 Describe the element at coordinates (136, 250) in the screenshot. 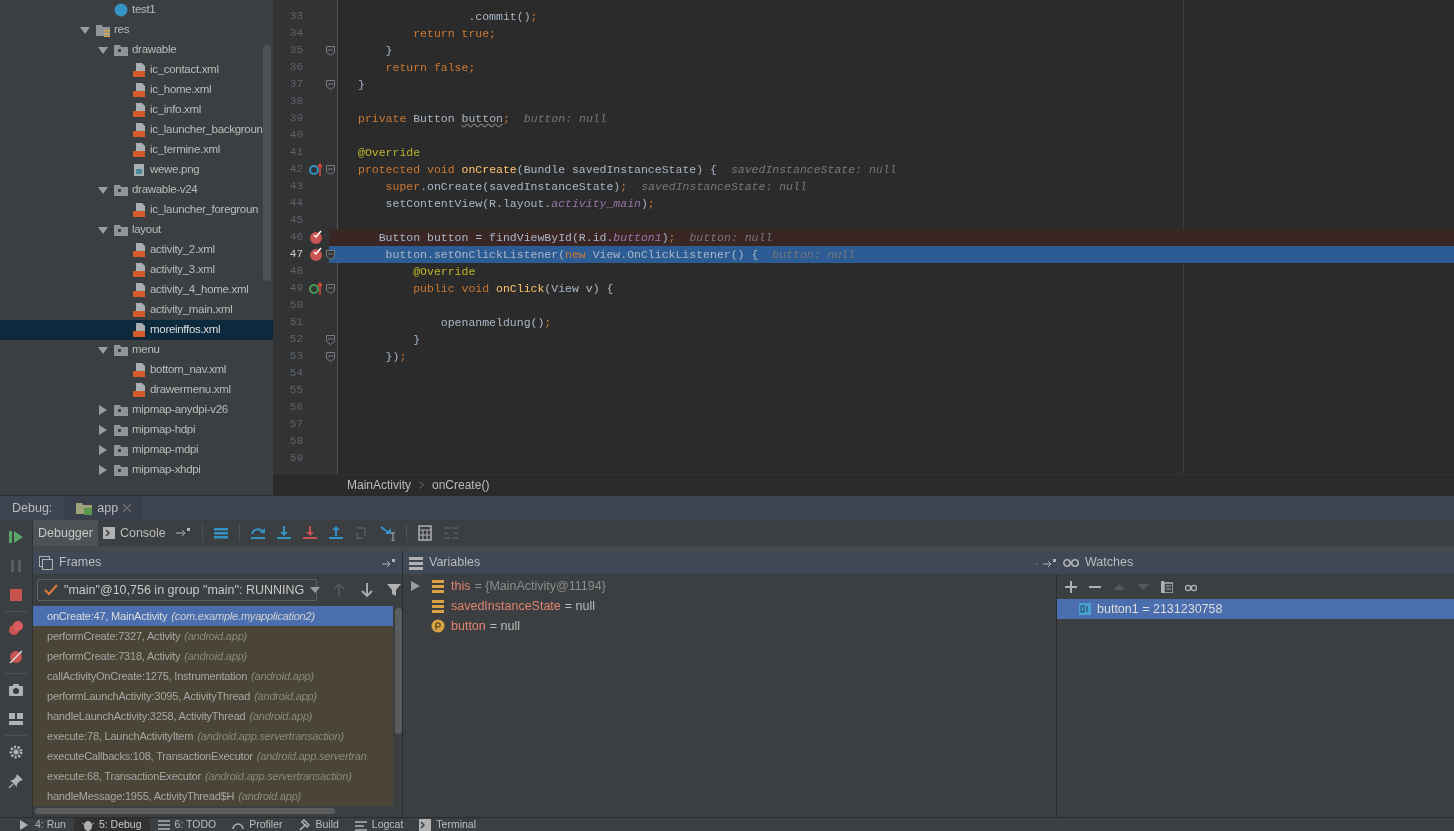

I see `tree-item: activity_2.xml` at that location.